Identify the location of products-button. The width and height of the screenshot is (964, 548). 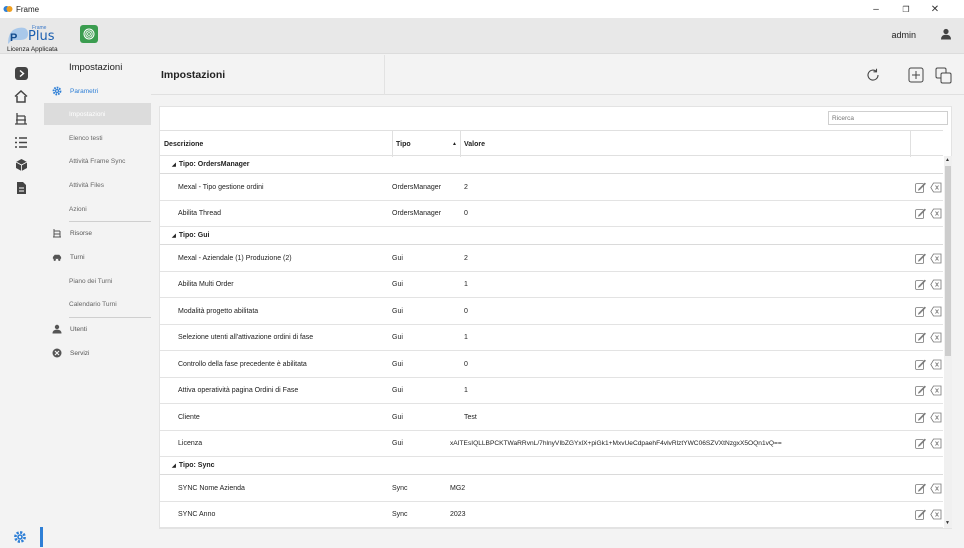
(21, 165).